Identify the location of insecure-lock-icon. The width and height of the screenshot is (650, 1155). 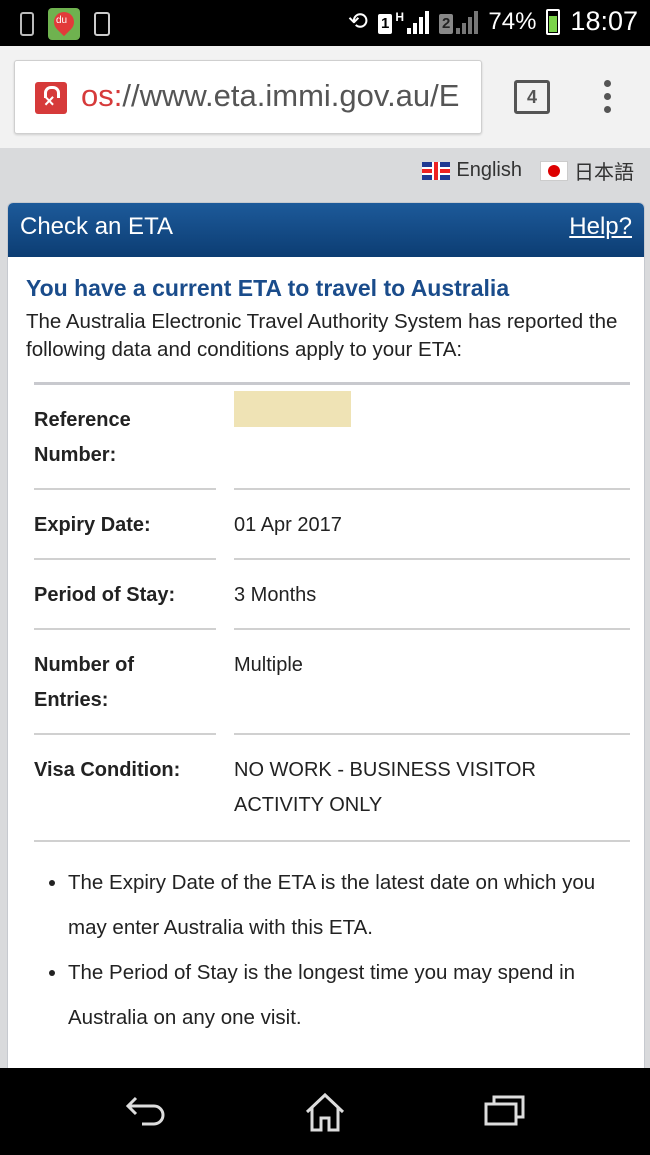
(51, 98).